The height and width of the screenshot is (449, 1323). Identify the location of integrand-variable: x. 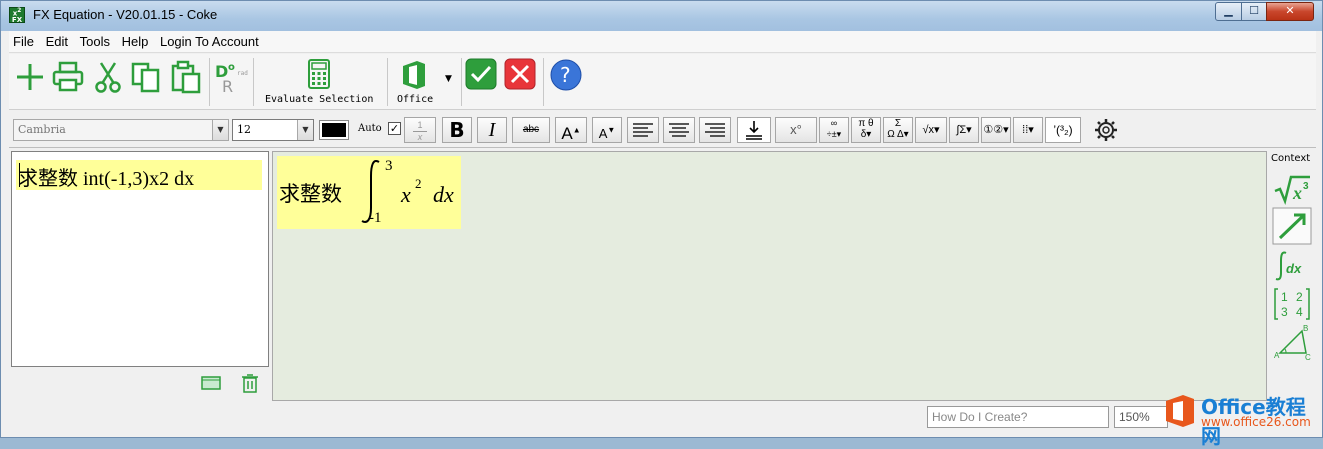
(406, 194).